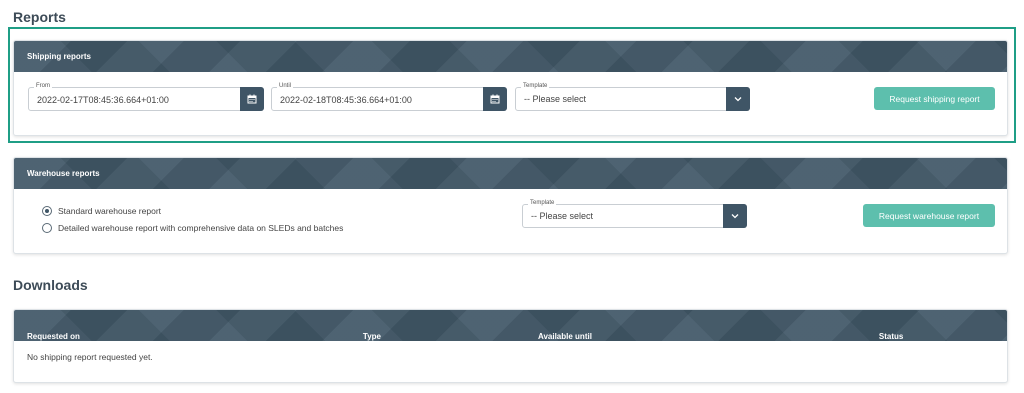 This screenshot has width=1024, height=393. Describe the element at coordinates (285, 86) in the screenshot. I see `until-label: Until` at that location.